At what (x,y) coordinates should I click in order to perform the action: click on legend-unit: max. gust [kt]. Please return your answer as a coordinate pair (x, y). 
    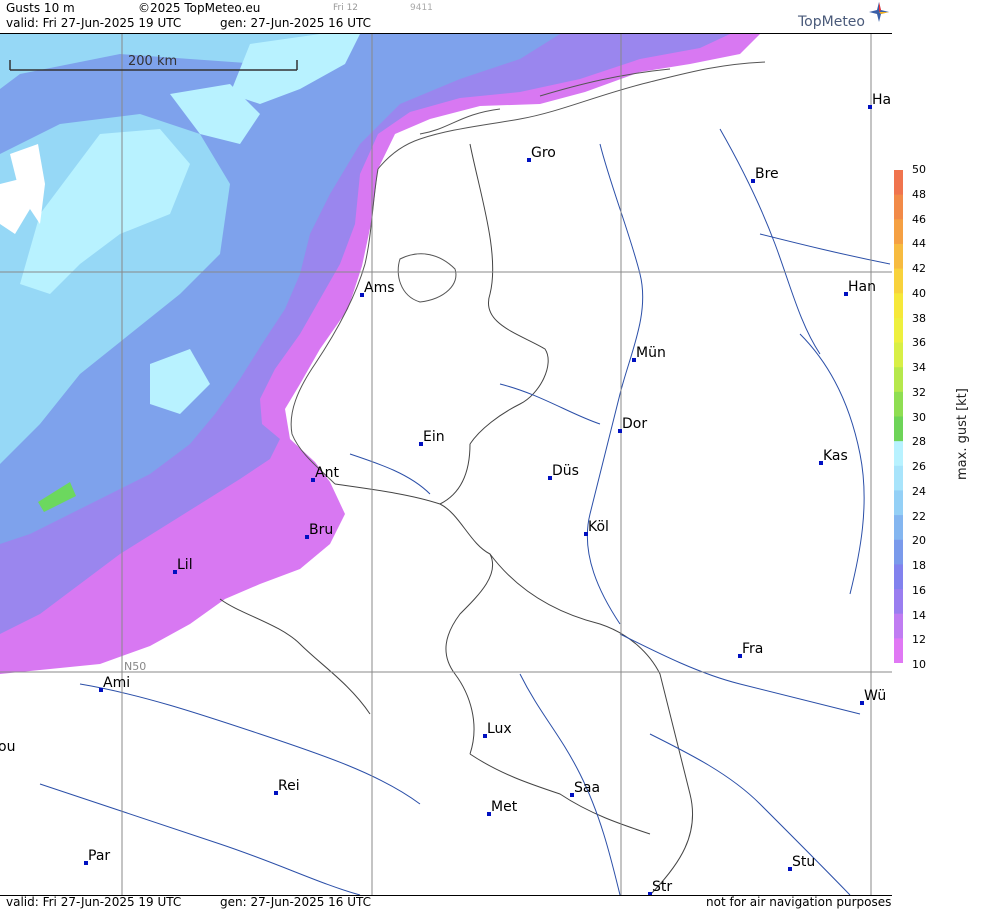
    Looking at the image, I should click on (962, 434).